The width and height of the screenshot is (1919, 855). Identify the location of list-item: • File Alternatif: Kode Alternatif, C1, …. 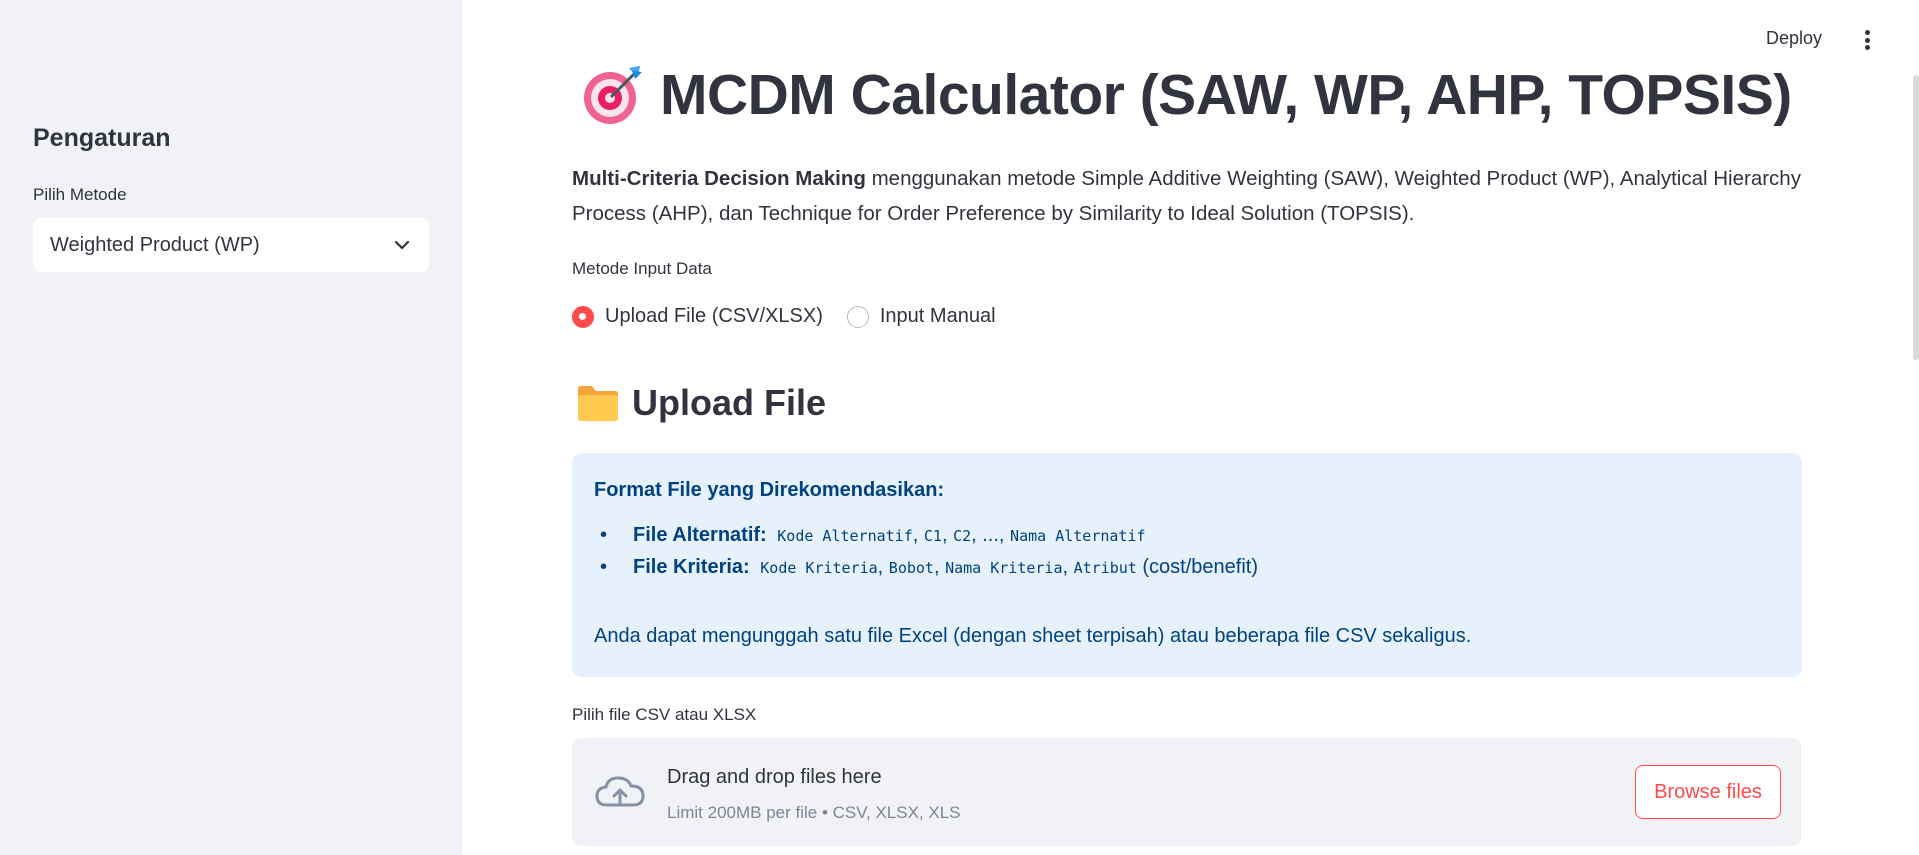
(873, 535).